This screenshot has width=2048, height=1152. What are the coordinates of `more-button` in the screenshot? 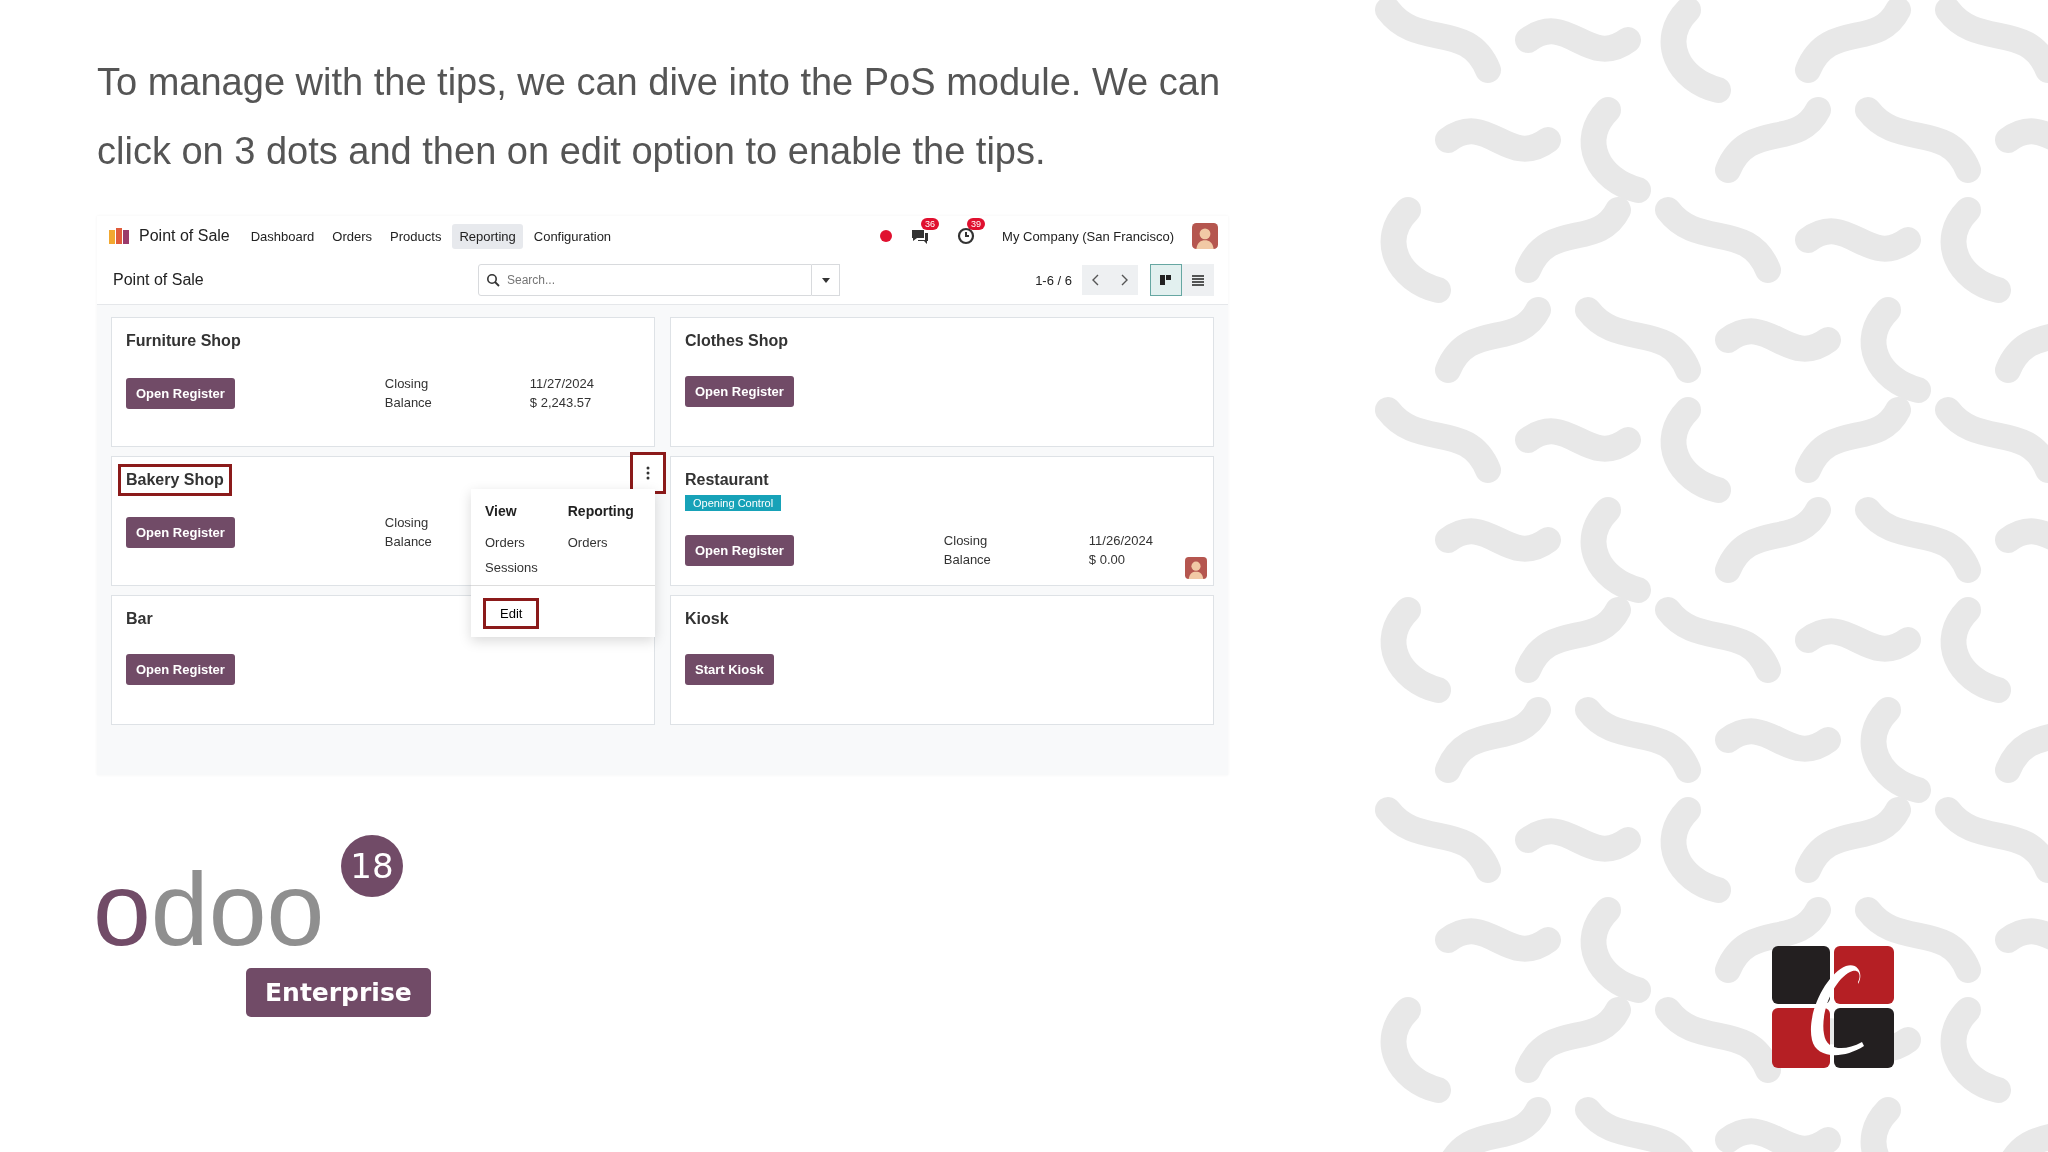 It's located at (648, 473).